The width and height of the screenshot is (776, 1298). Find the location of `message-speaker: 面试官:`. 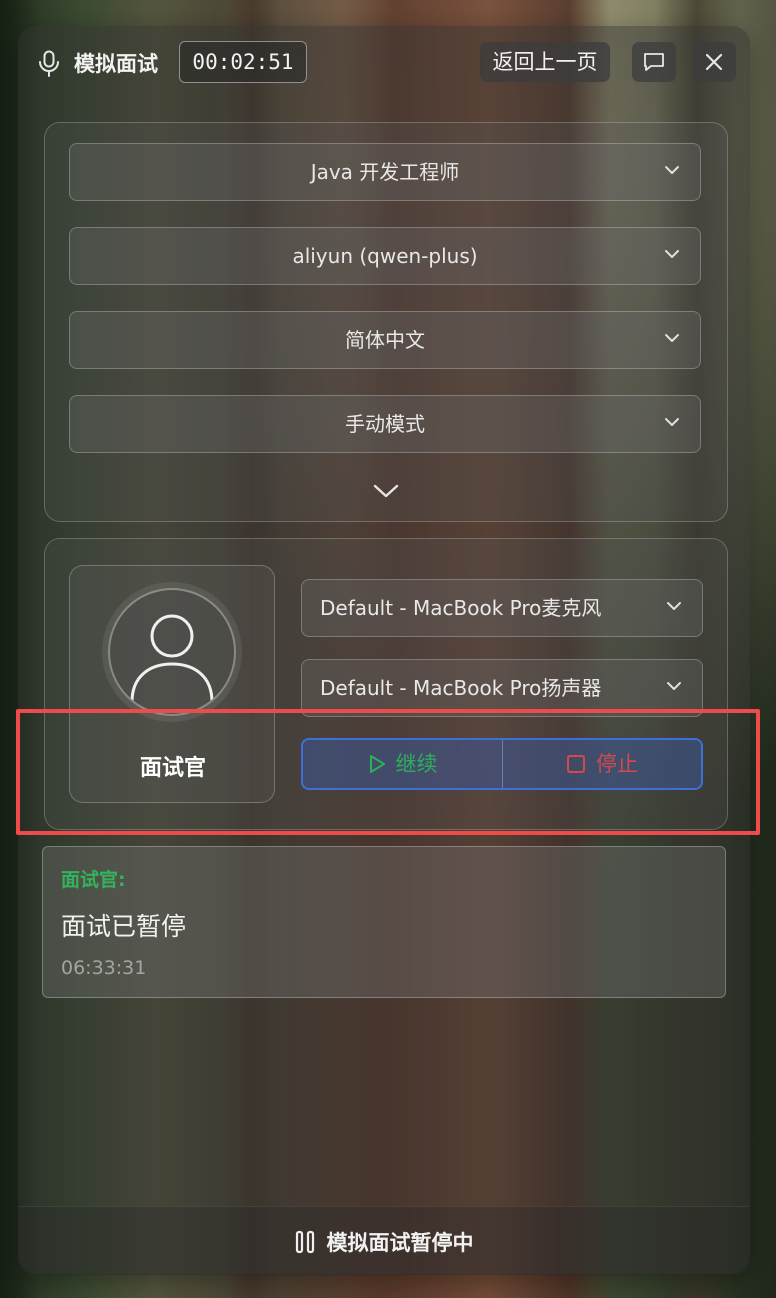

message-speaker: 面试官: is located at coordinates (93, 880).